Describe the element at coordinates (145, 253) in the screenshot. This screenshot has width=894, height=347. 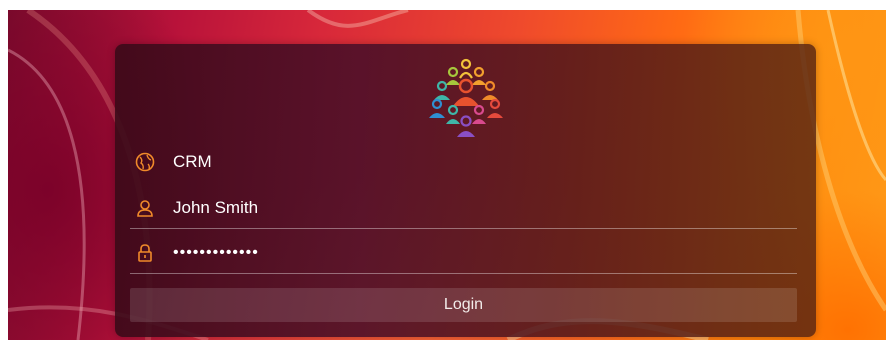
I see `lock-icon` at that location.